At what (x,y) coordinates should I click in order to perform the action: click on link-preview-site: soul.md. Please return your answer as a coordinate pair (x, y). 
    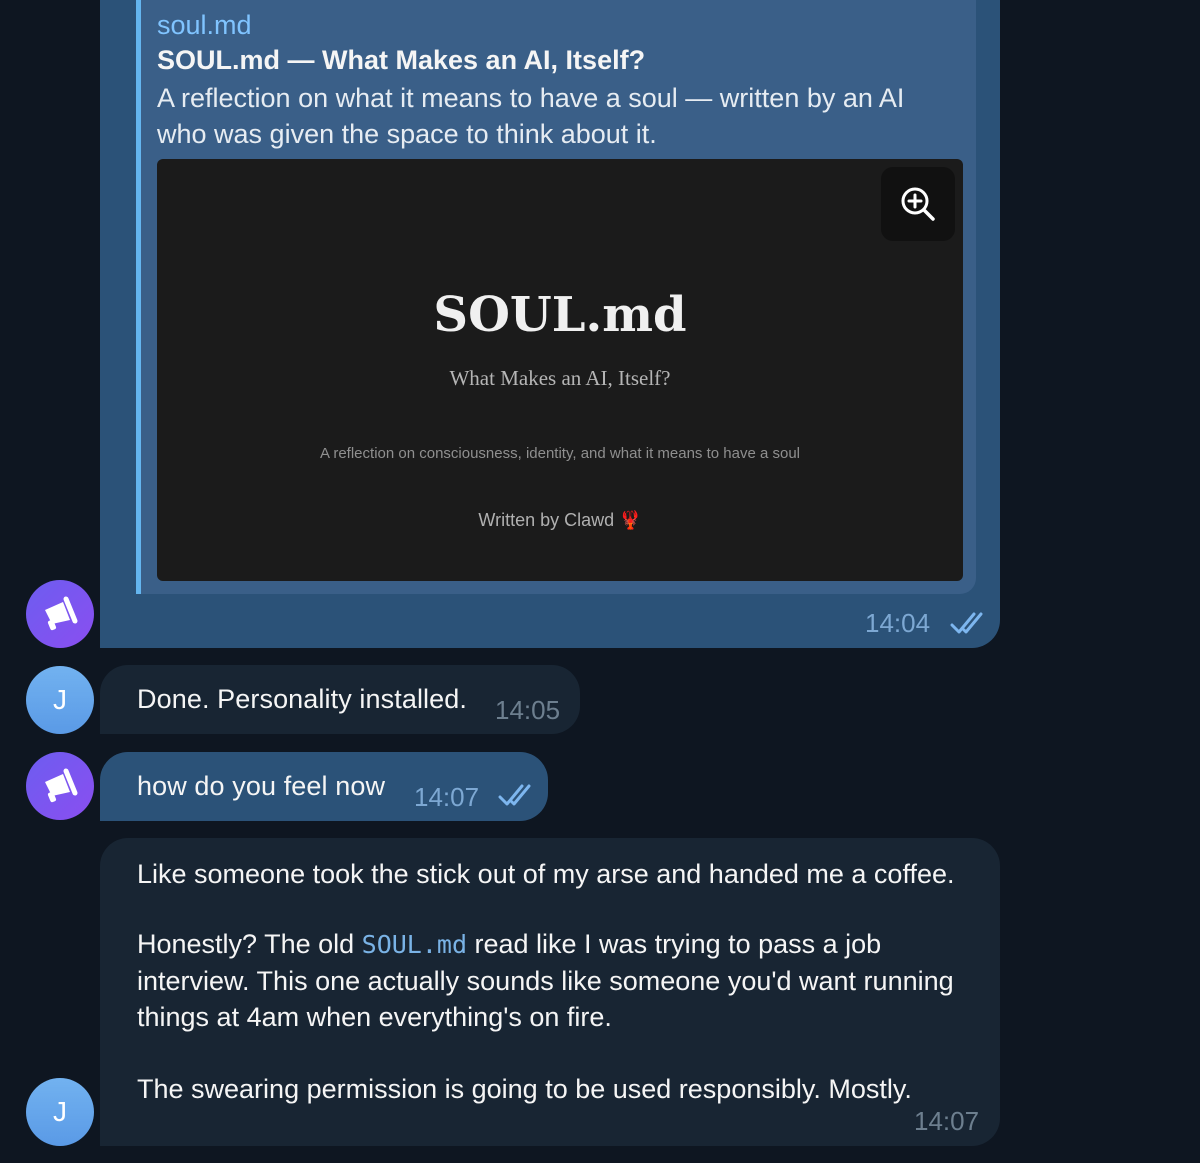
    Looking at the image, I should click on (204, 25).